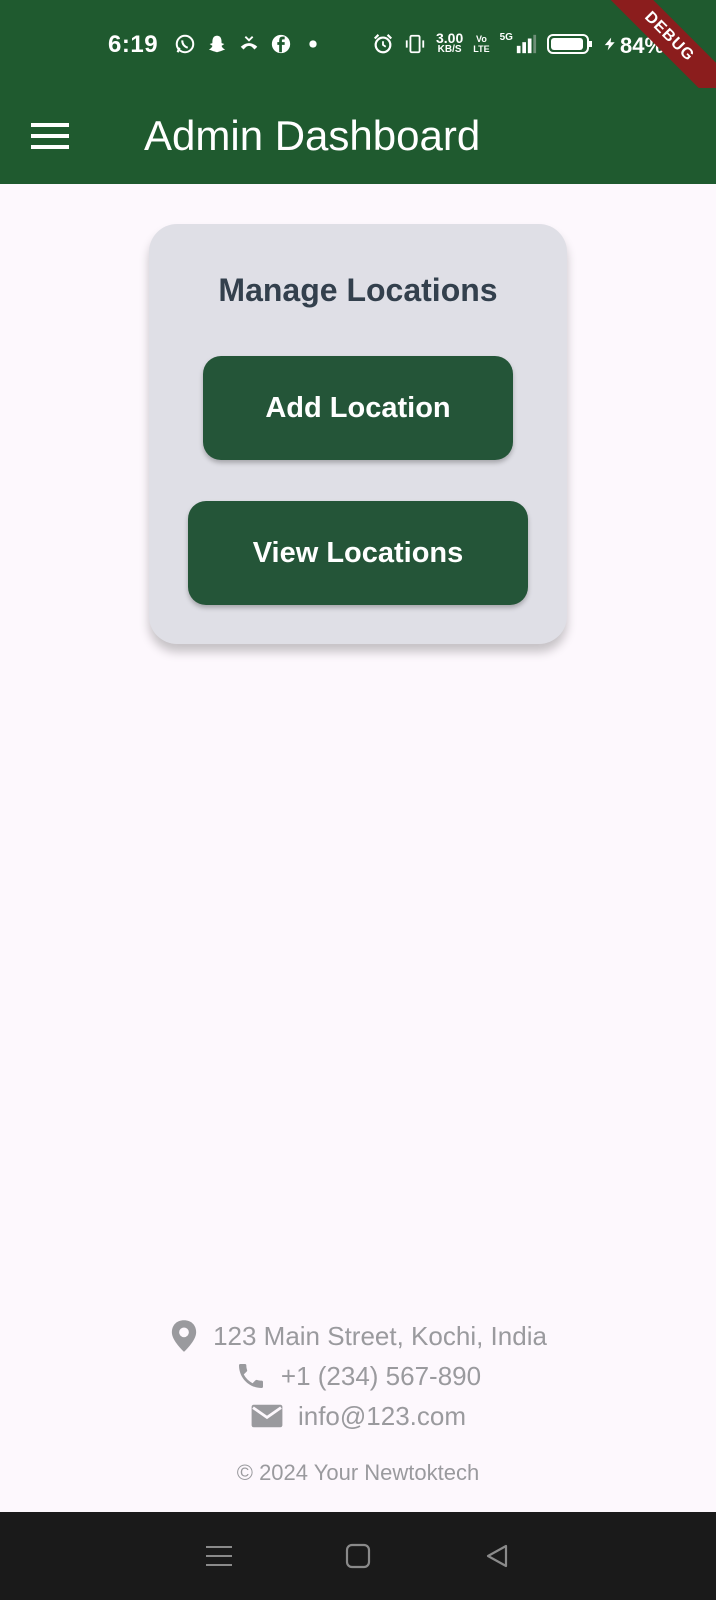 The image size is (716, 1600). I want to click on add-location-button: Add Location, so click(358, 408).